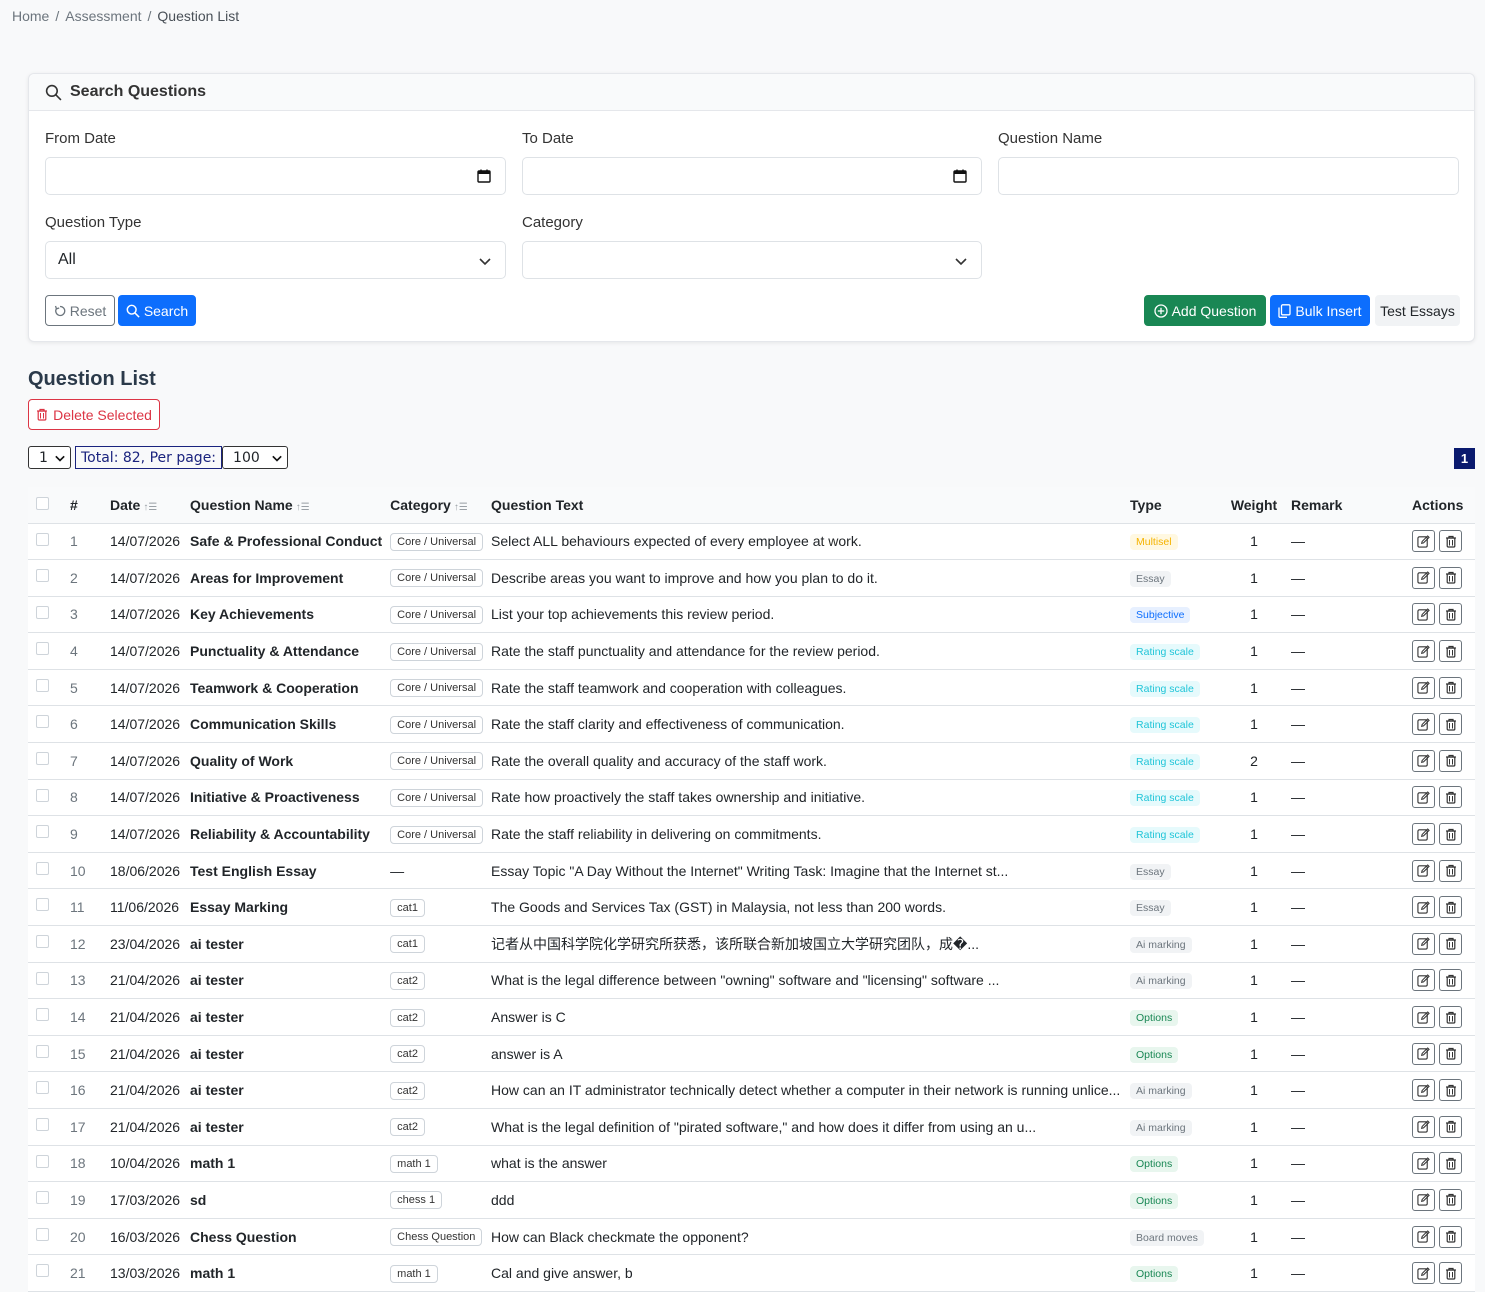  I want to click on delete-selected-button: Delete Selected, so click(94, 414).